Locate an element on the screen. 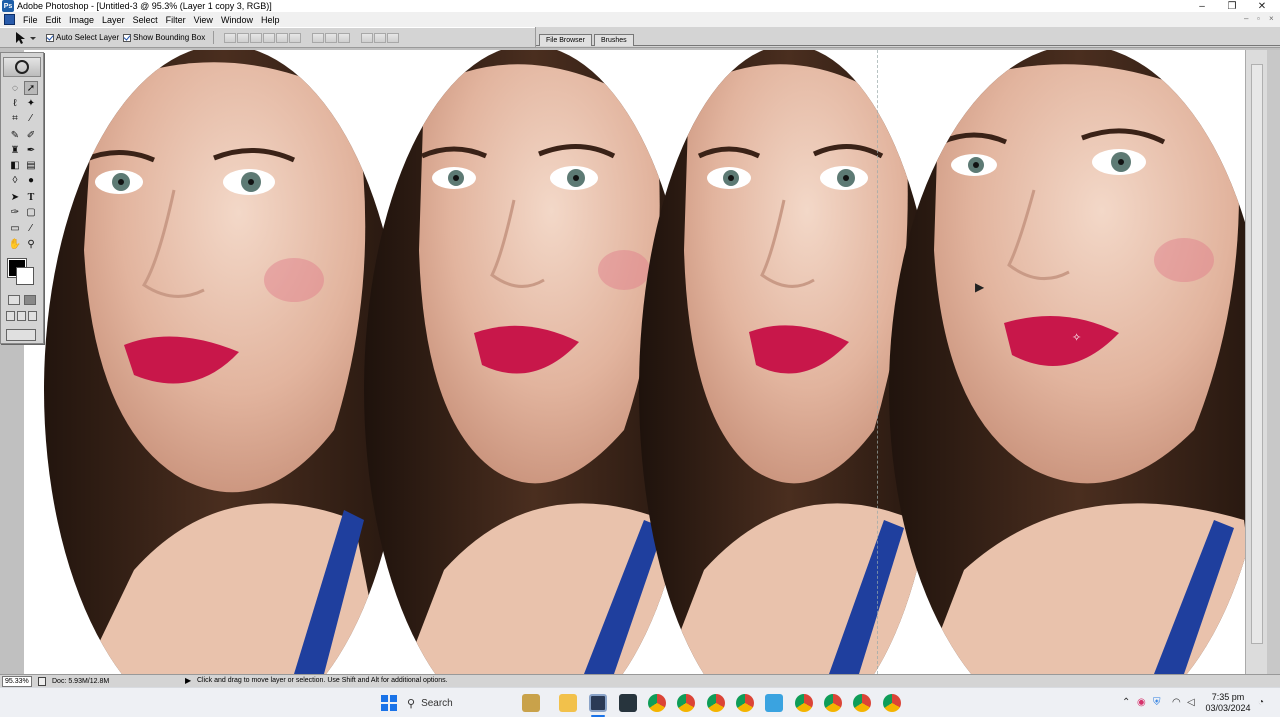 This screenshot has width=1280, height=717. slice-tool-icon: ⁄ is located at coordinates (31, 118).